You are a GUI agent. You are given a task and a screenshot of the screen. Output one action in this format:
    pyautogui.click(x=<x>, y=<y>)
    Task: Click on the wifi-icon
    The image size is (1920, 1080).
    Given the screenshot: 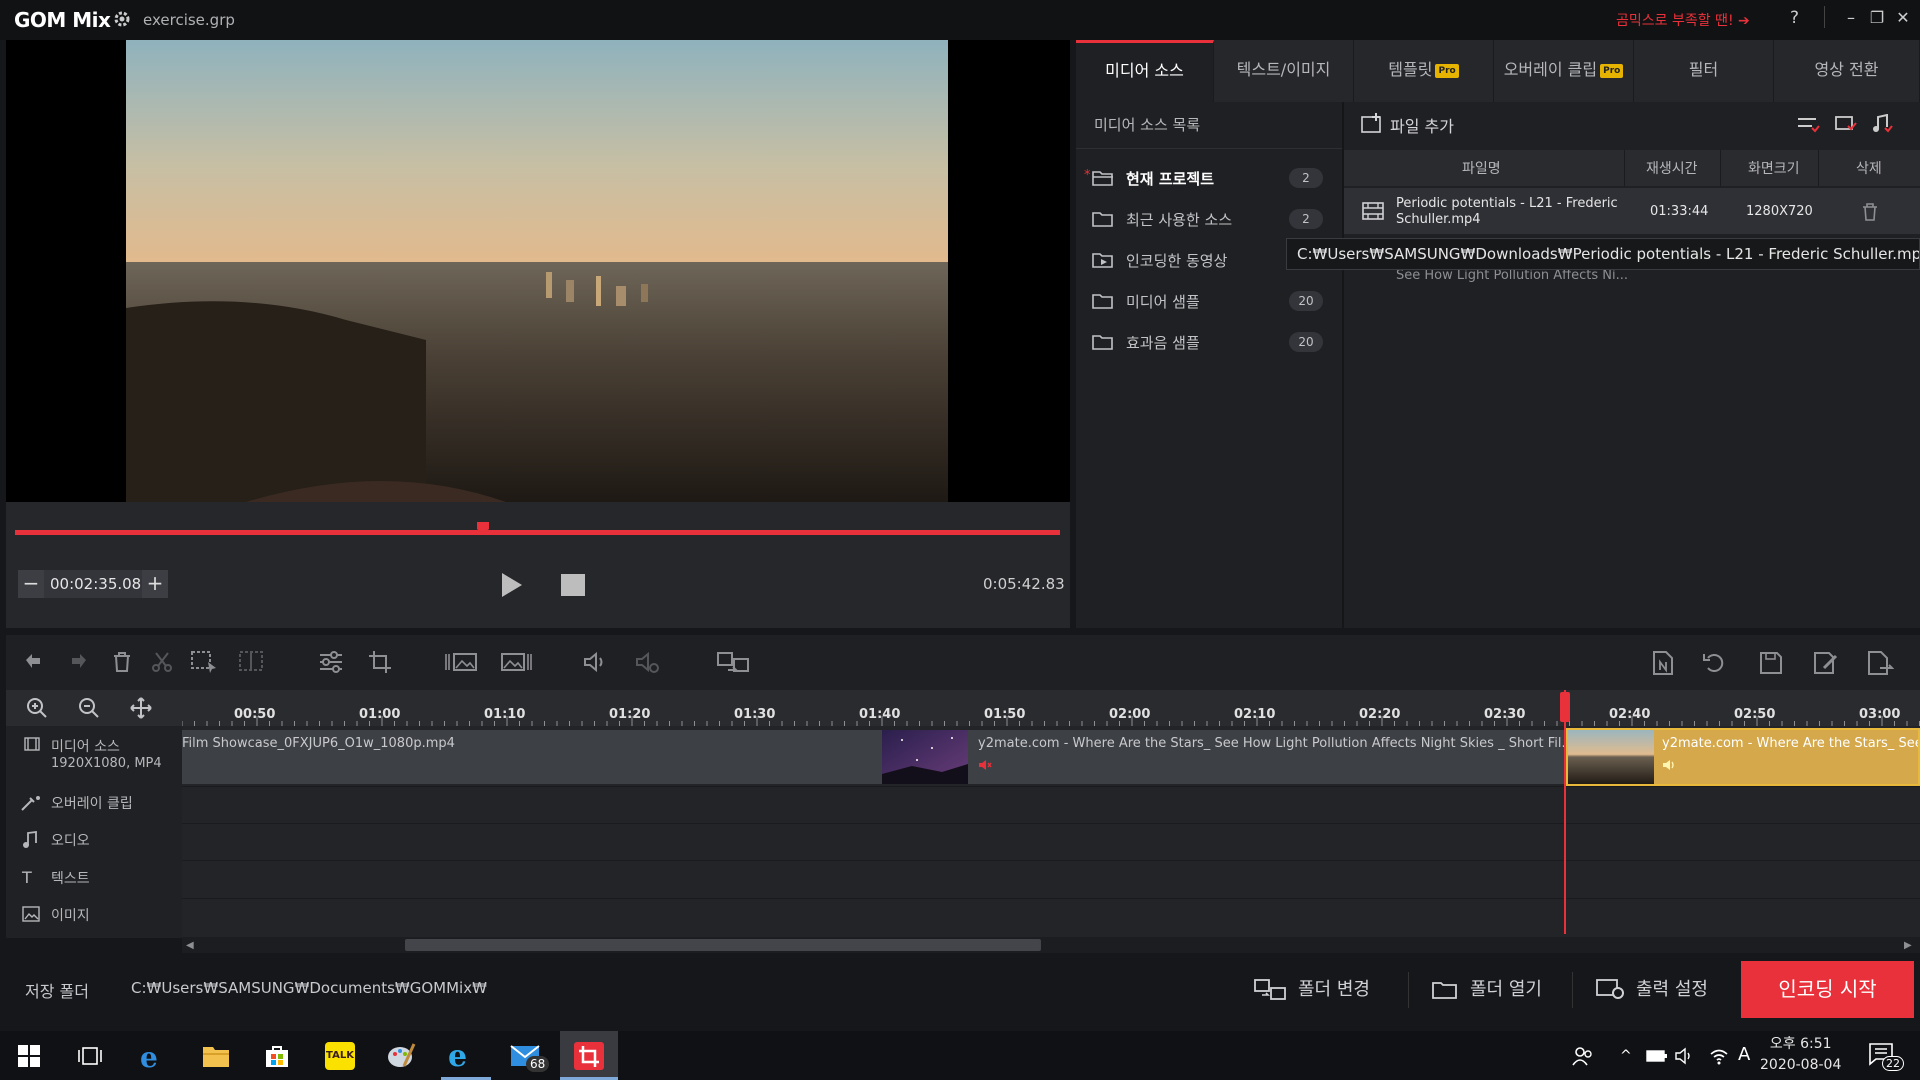 What is the action you would take?
    pyautogui.click(x=1719, y=1056)
    